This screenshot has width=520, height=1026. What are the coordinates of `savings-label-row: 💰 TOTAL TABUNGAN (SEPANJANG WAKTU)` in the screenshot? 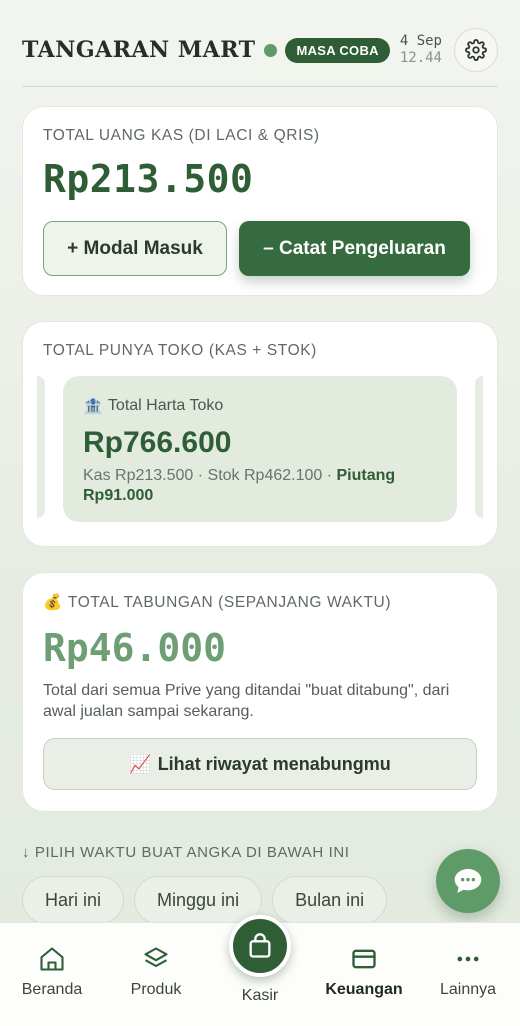 It's located at (260, 602).